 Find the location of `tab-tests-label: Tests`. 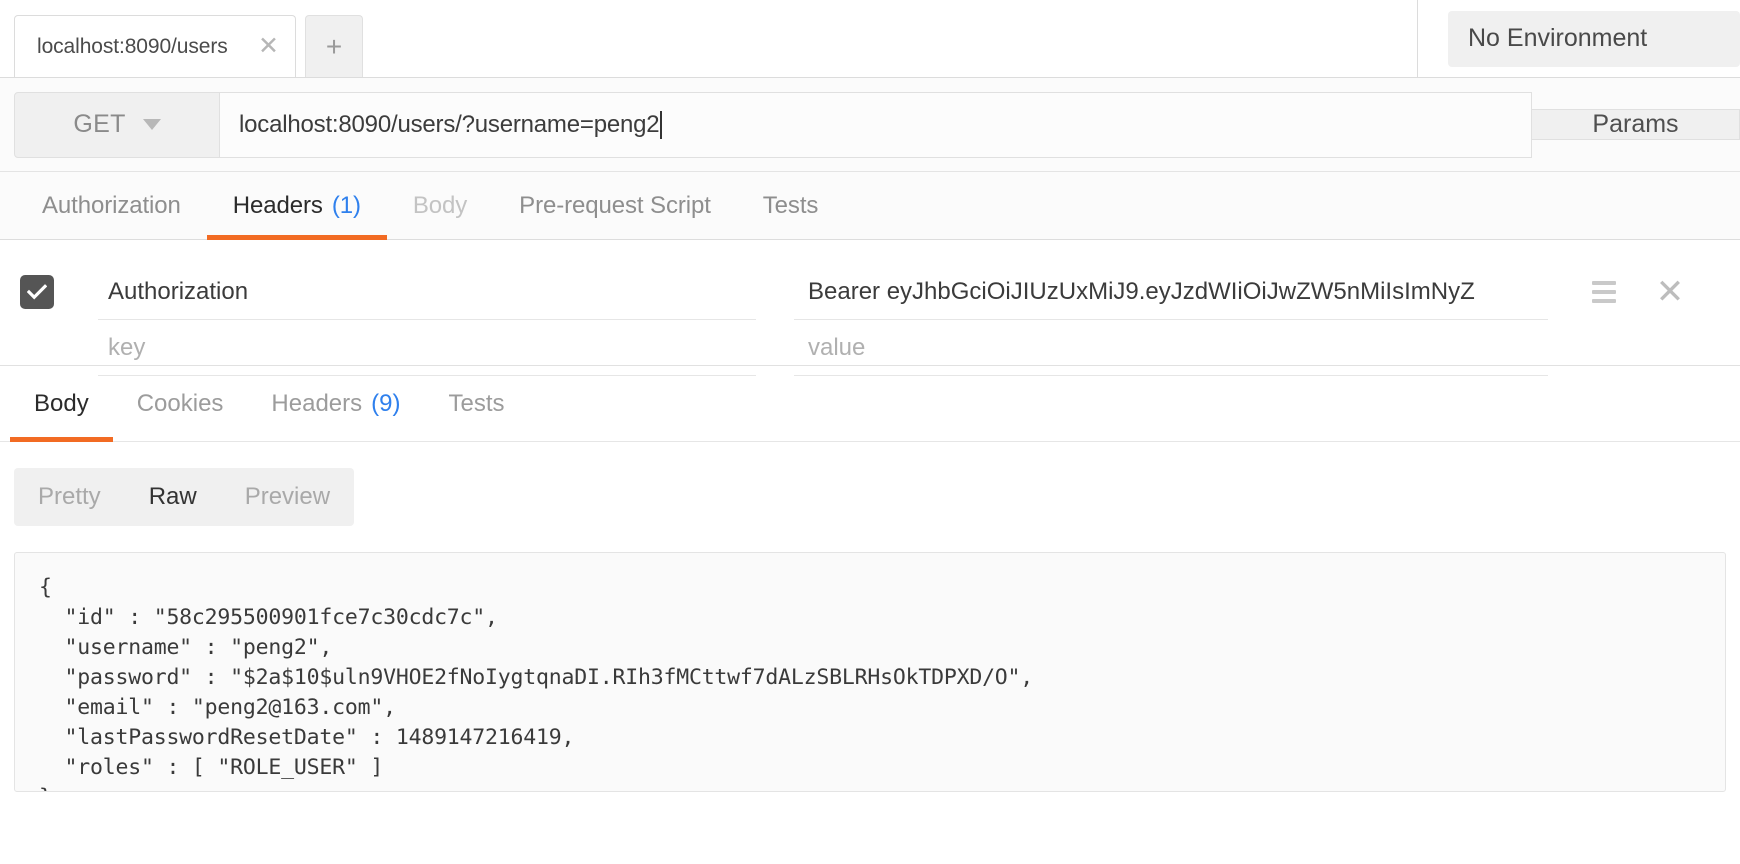

tab-tests-label: Tests is located at coordinates (790, 205).